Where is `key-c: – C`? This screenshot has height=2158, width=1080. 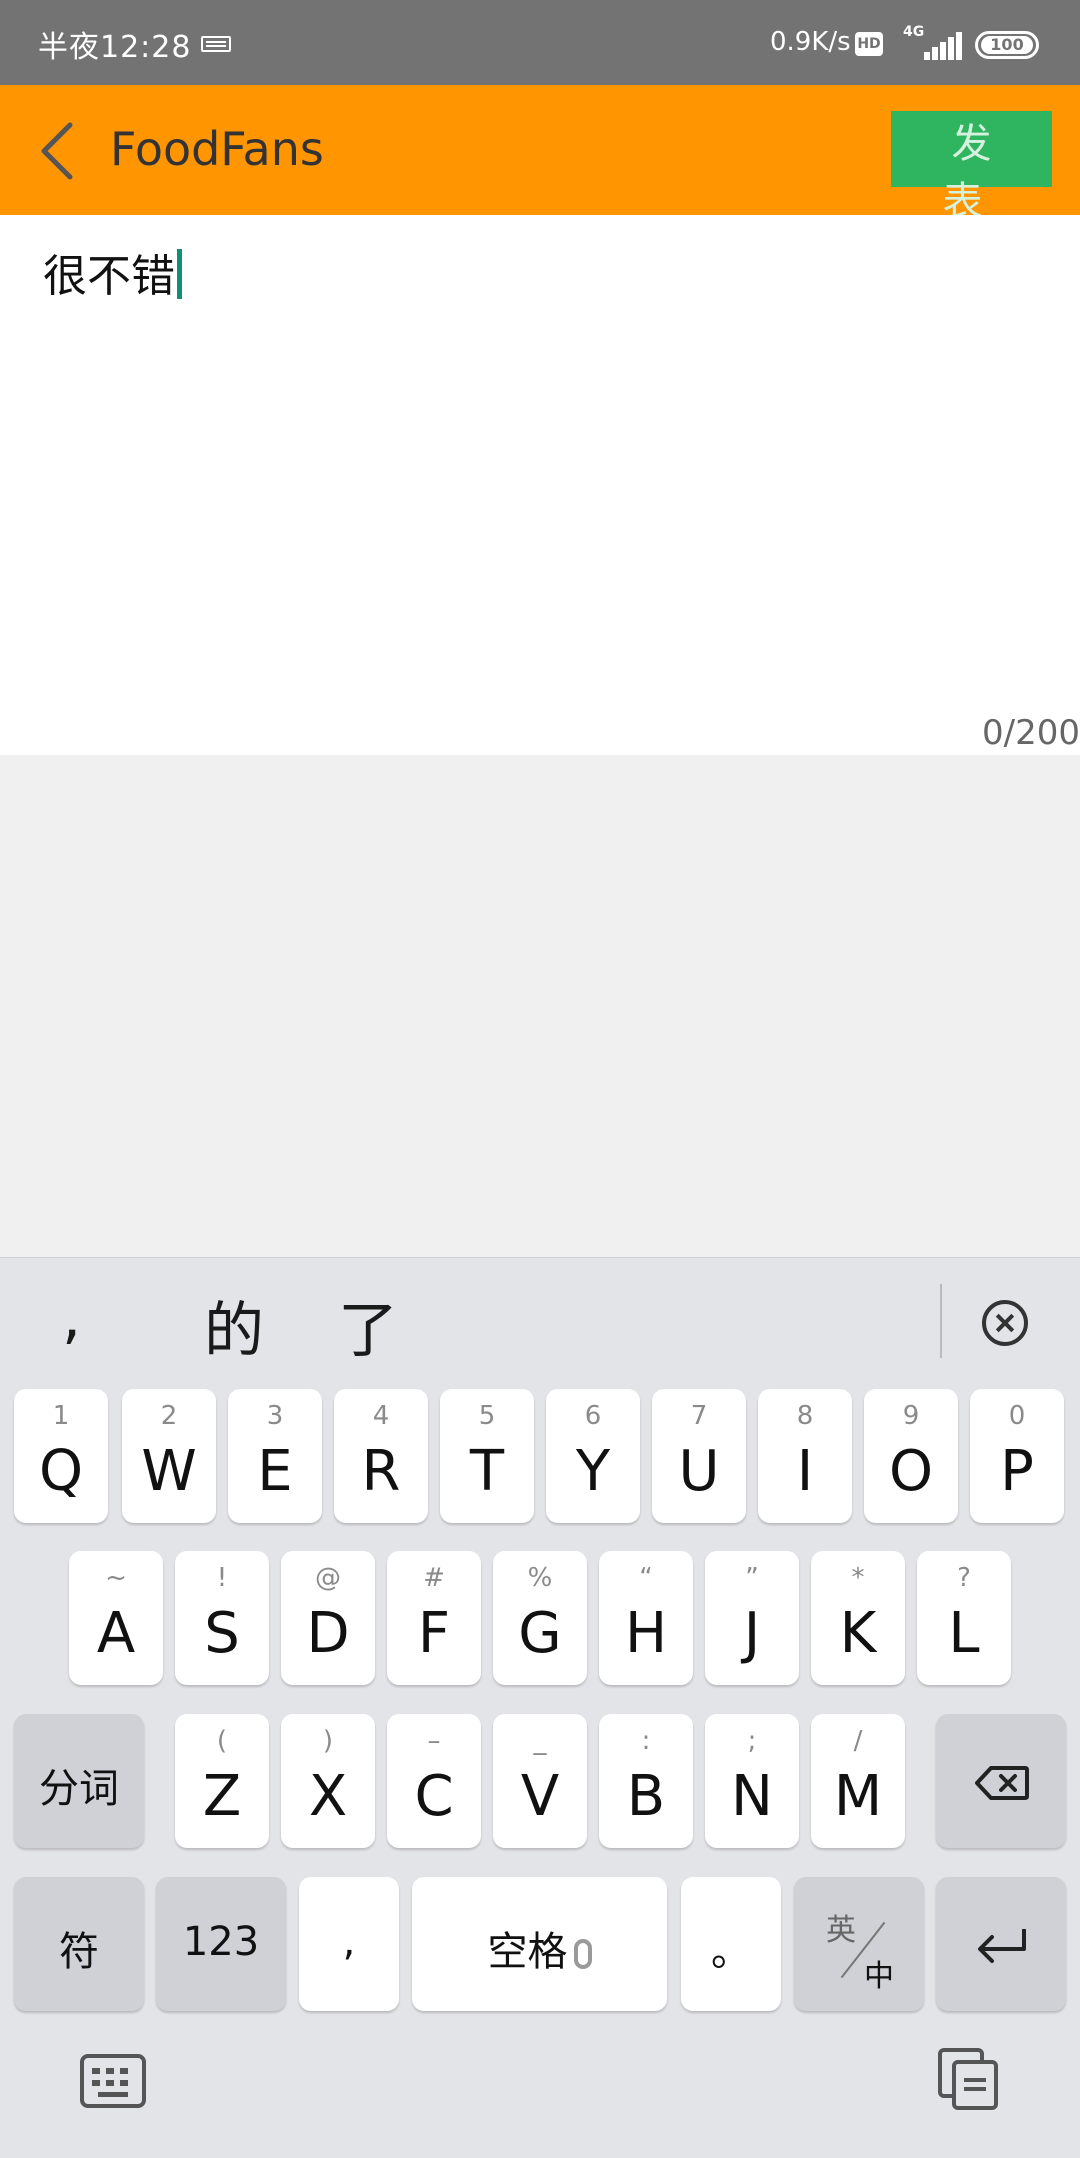 key-c: – C is located at coordinates (434, 1781).